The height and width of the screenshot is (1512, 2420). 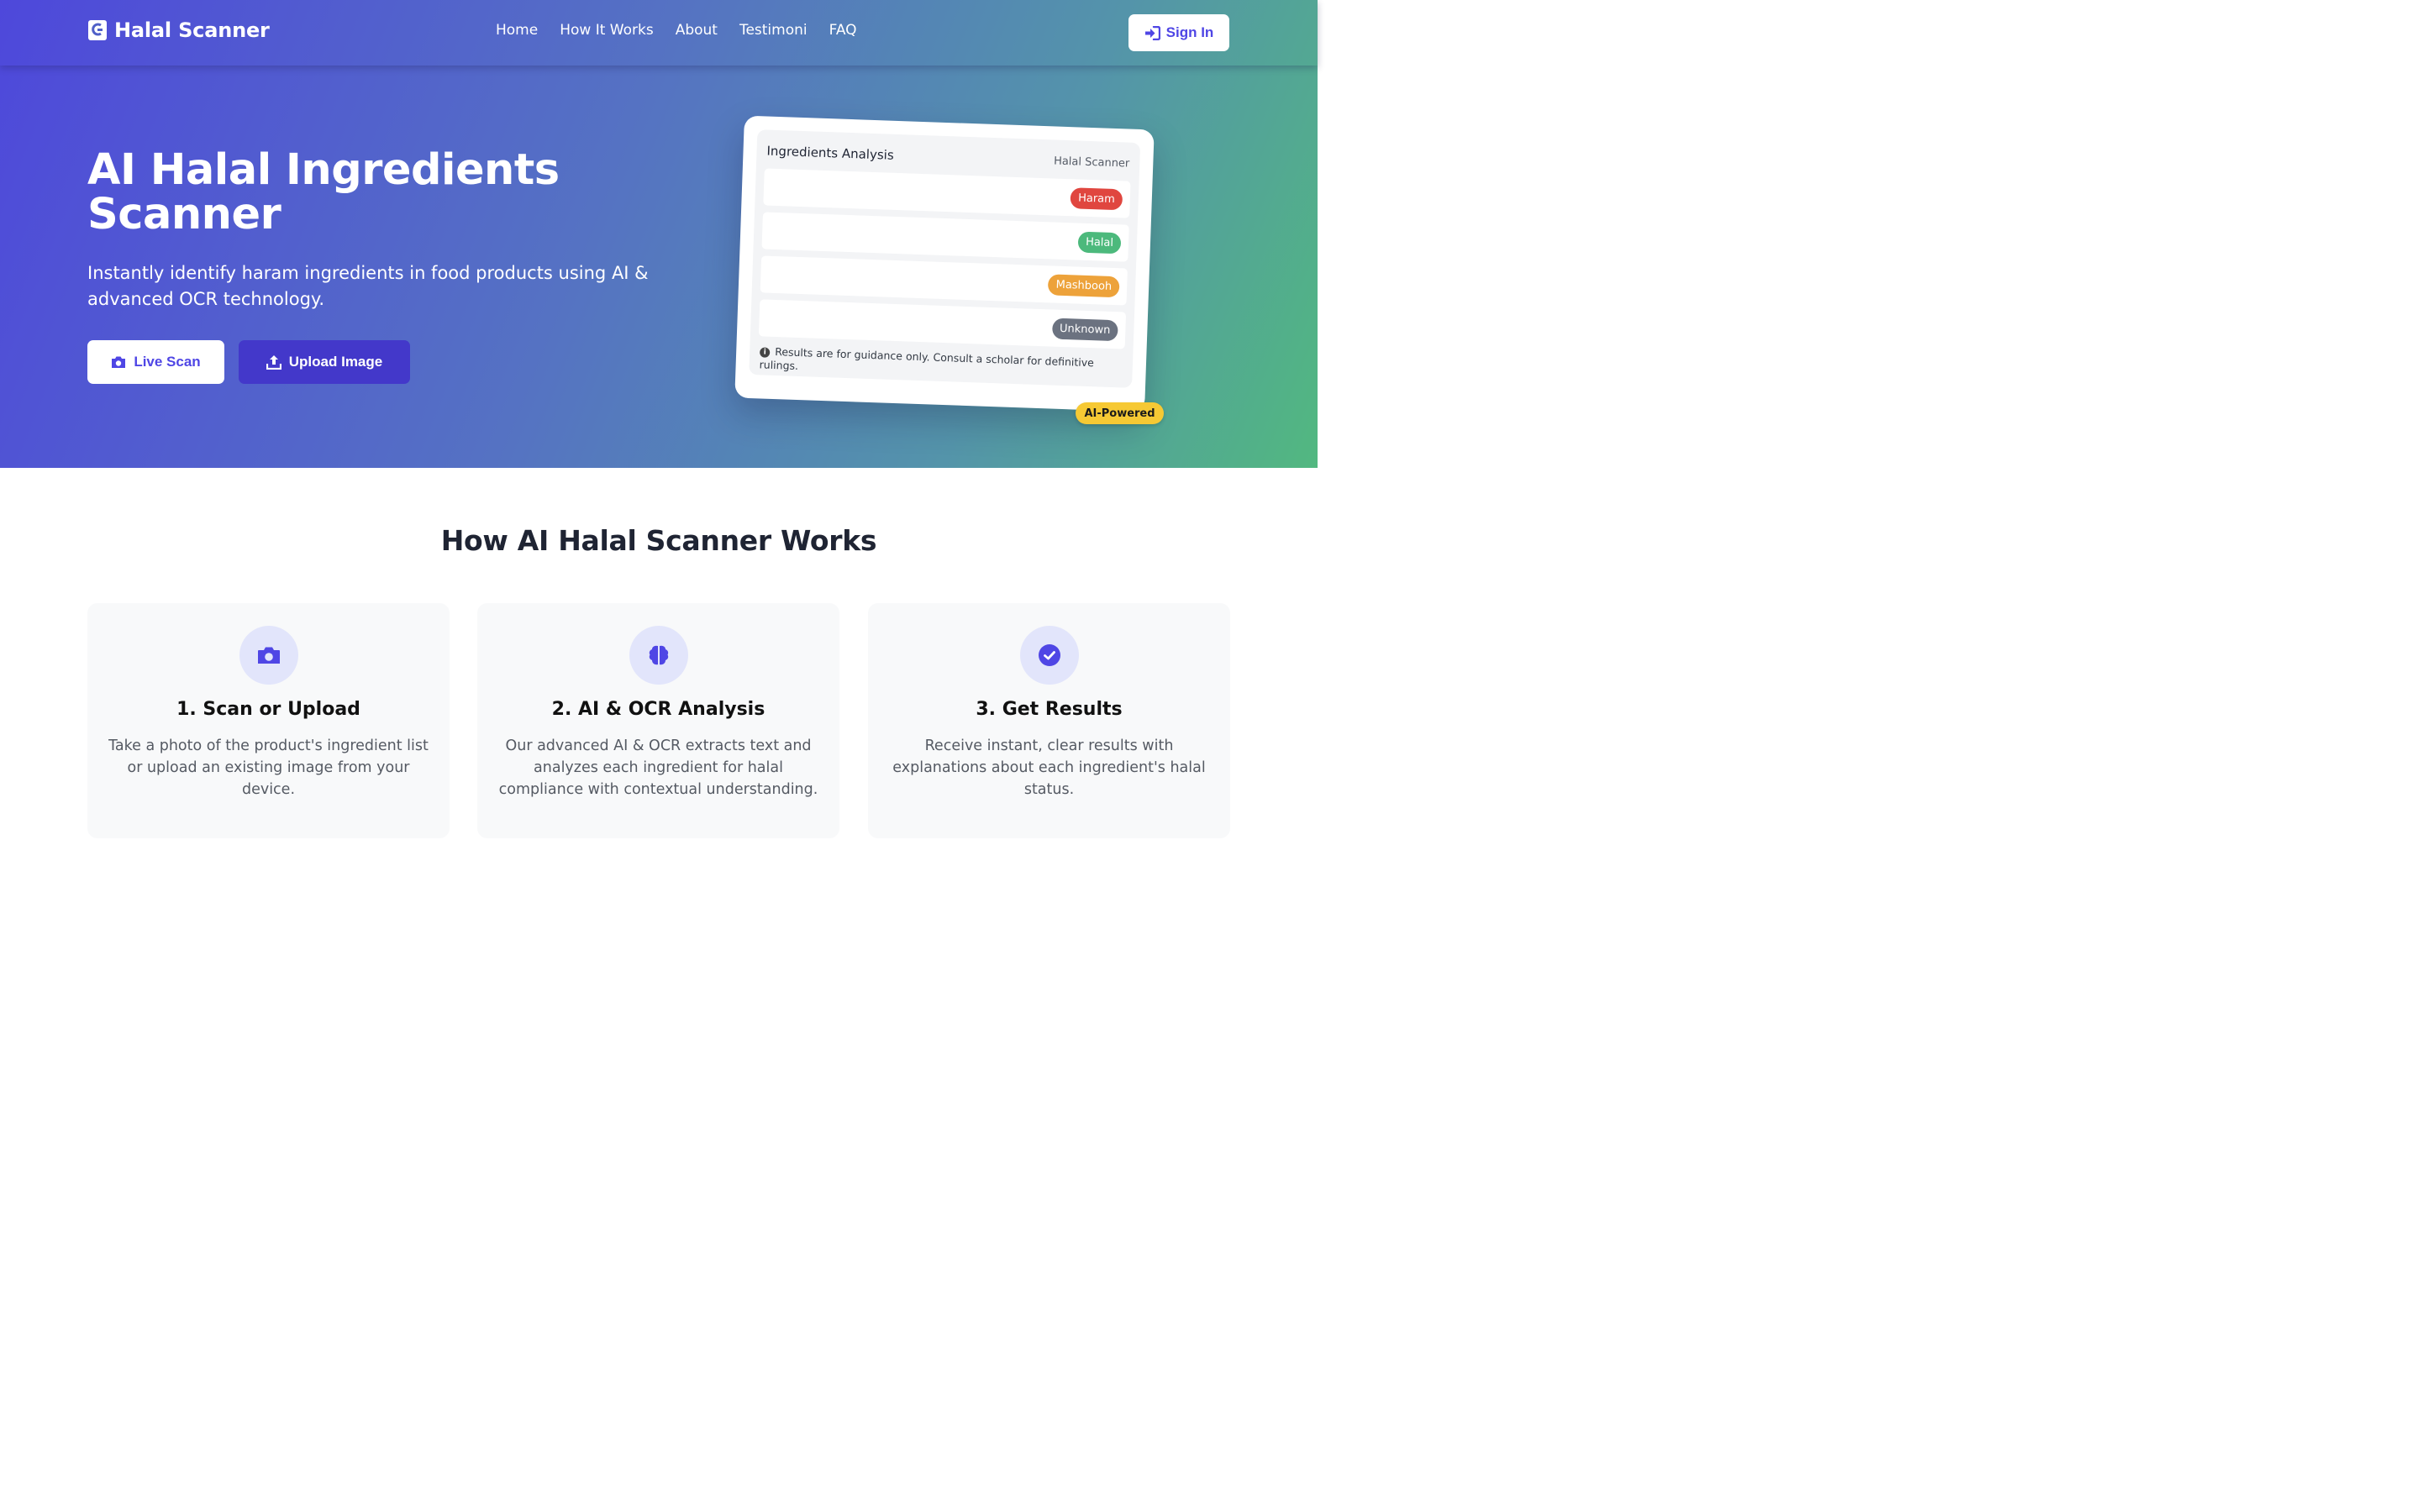 What do you see at coordinates (336, 362) in the screenshot?
I see `upload-image-label: Upload Image` at bounding box center [336, 362].